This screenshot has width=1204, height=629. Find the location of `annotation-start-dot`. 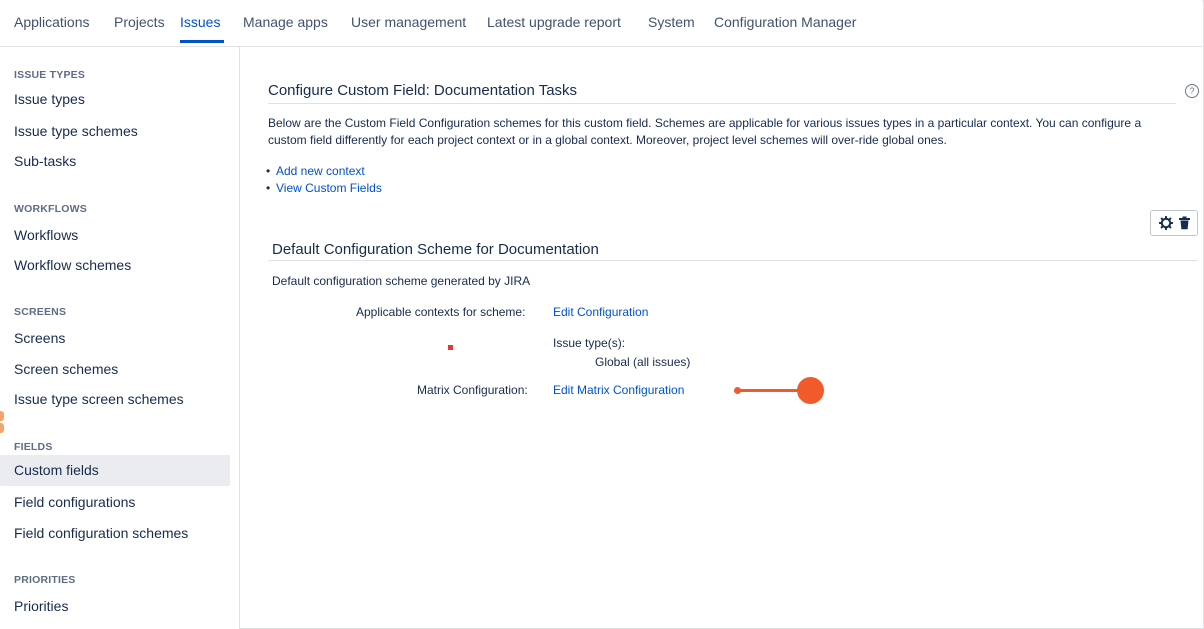

annotation-start-dot is located at coordinates (737, 390).